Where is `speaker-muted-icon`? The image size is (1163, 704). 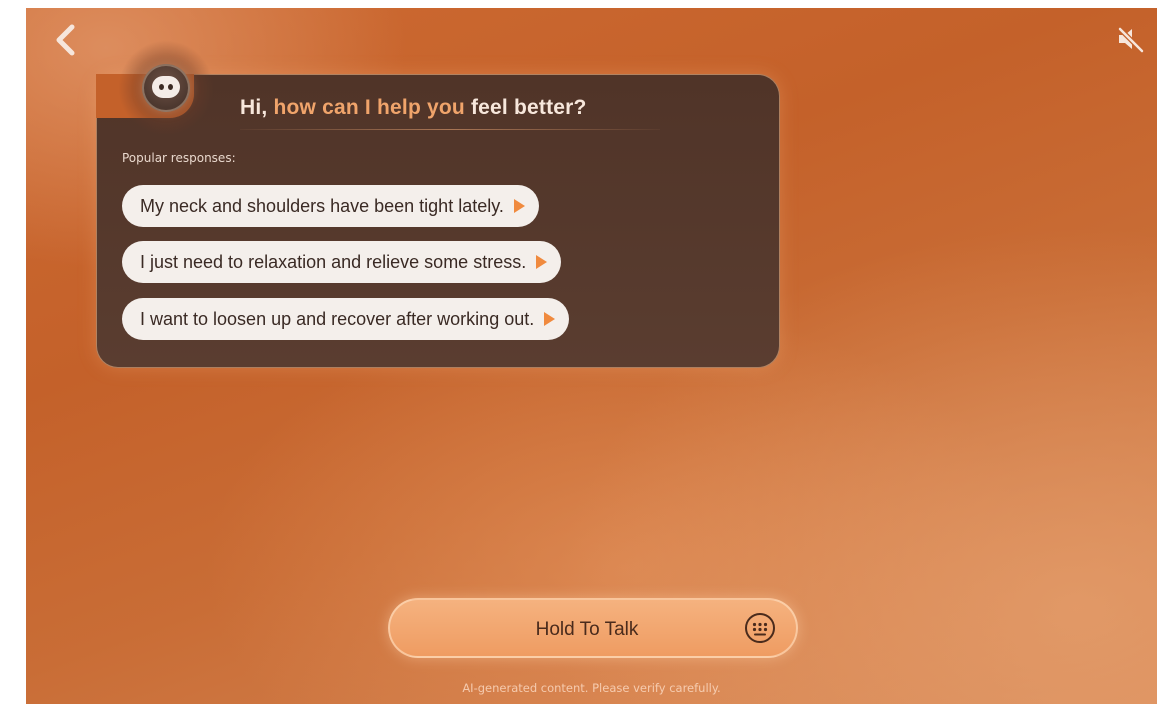
speaker-muted-icon is located at coordinates (1130, 39).